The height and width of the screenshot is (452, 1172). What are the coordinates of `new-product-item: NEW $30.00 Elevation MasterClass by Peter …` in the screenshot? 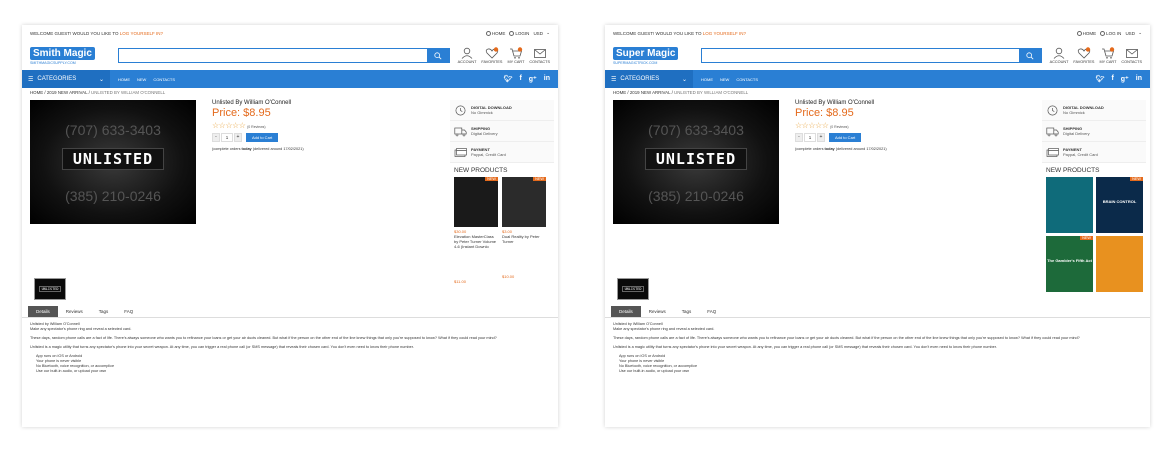 It's located at (476, 230).